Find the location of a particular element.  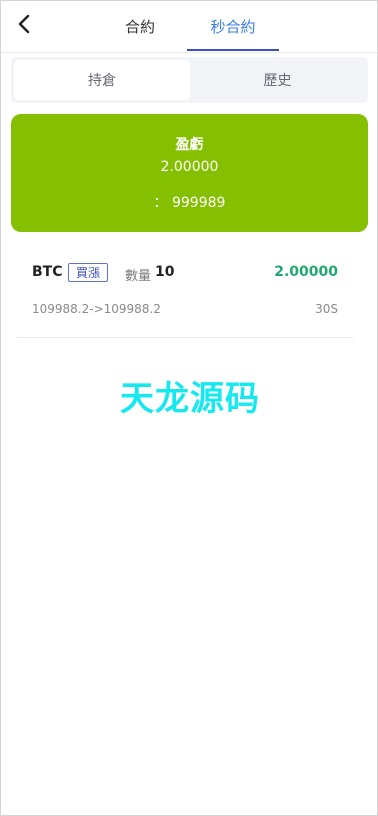

pnl-title: 盈虧 is located at coordinates (189, 145).